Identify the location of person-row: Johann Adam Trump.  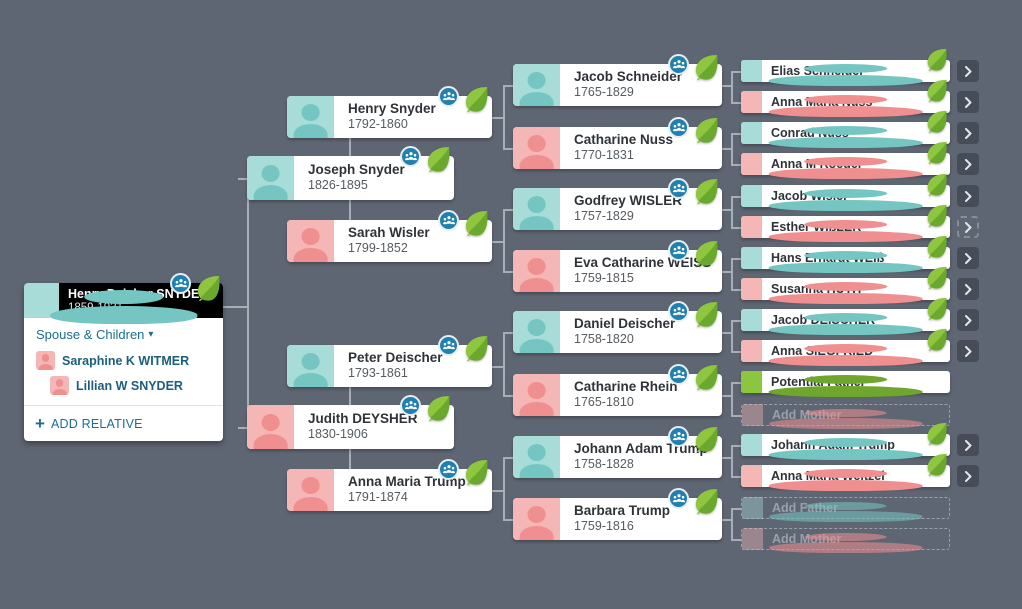
(845, 439).